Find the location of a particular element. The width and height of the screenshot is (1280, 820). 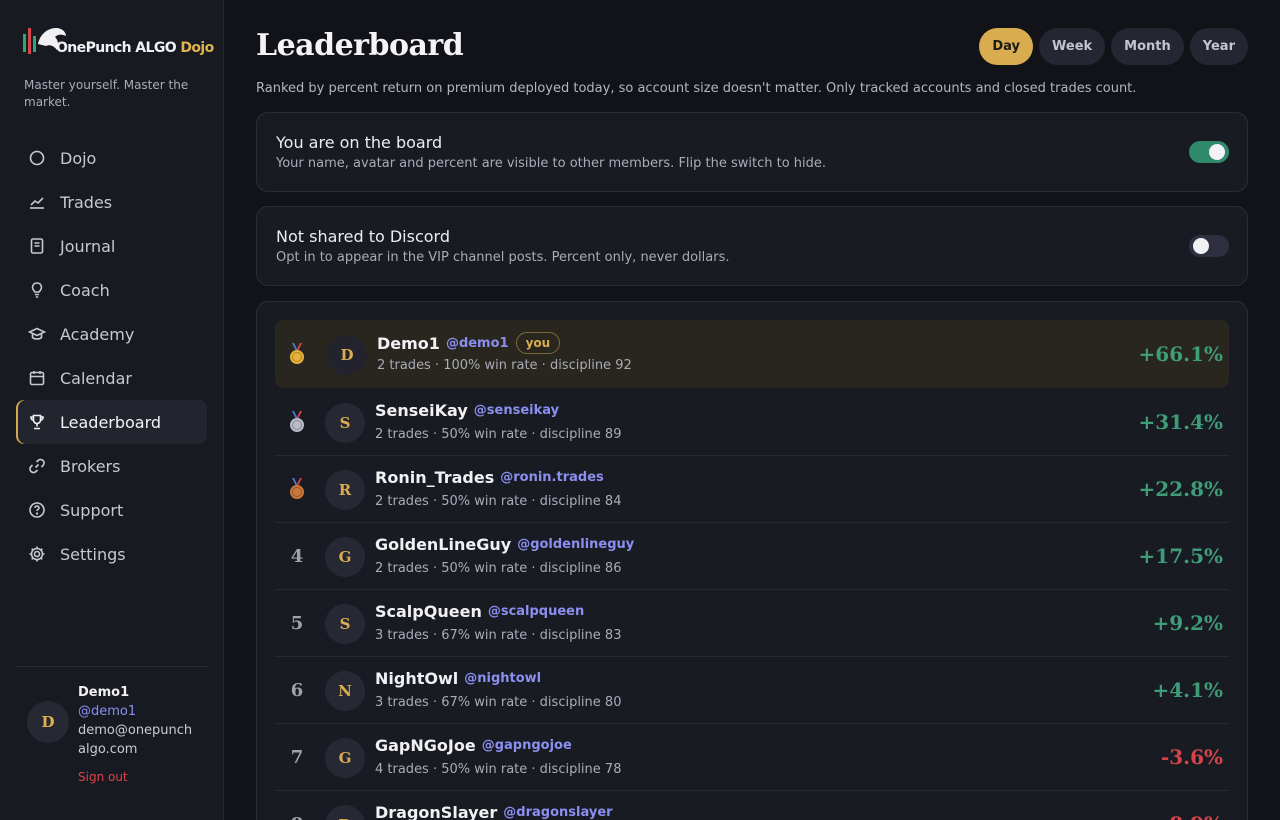

trader-handle: @scalpqueen is located at coordinates (536, 611).